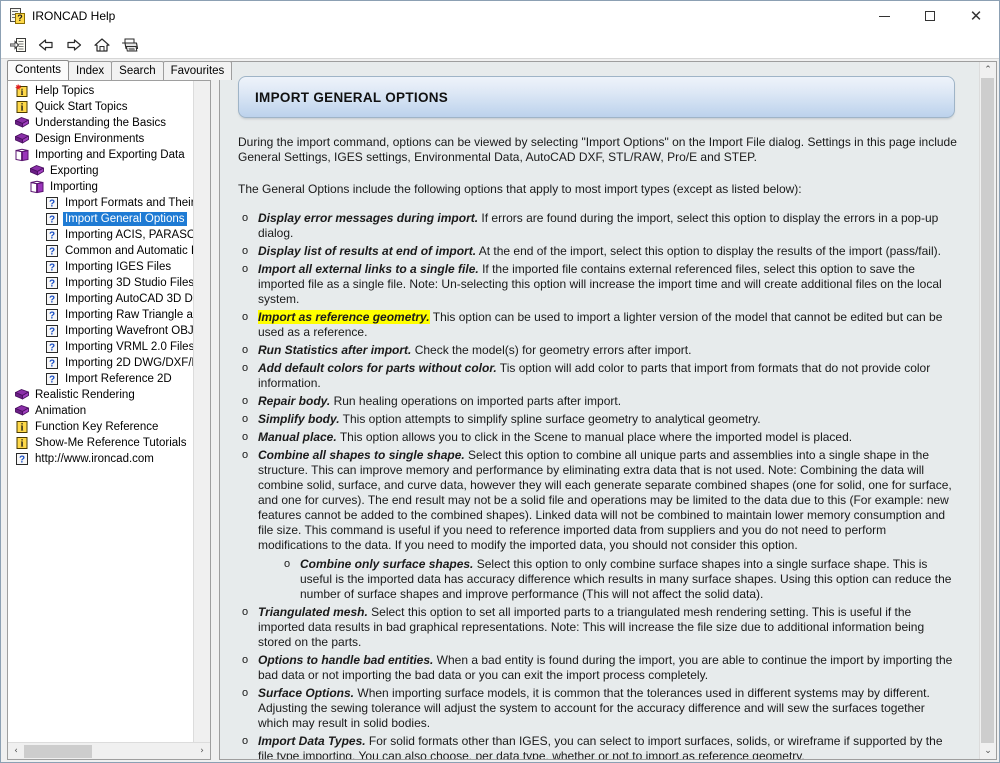 The image size is (1000, 763). Describe the element at coordinates (129, 315) in the screenshot. I see `tree-item-label: Importing Raw Triangle and Stereo` at that location.